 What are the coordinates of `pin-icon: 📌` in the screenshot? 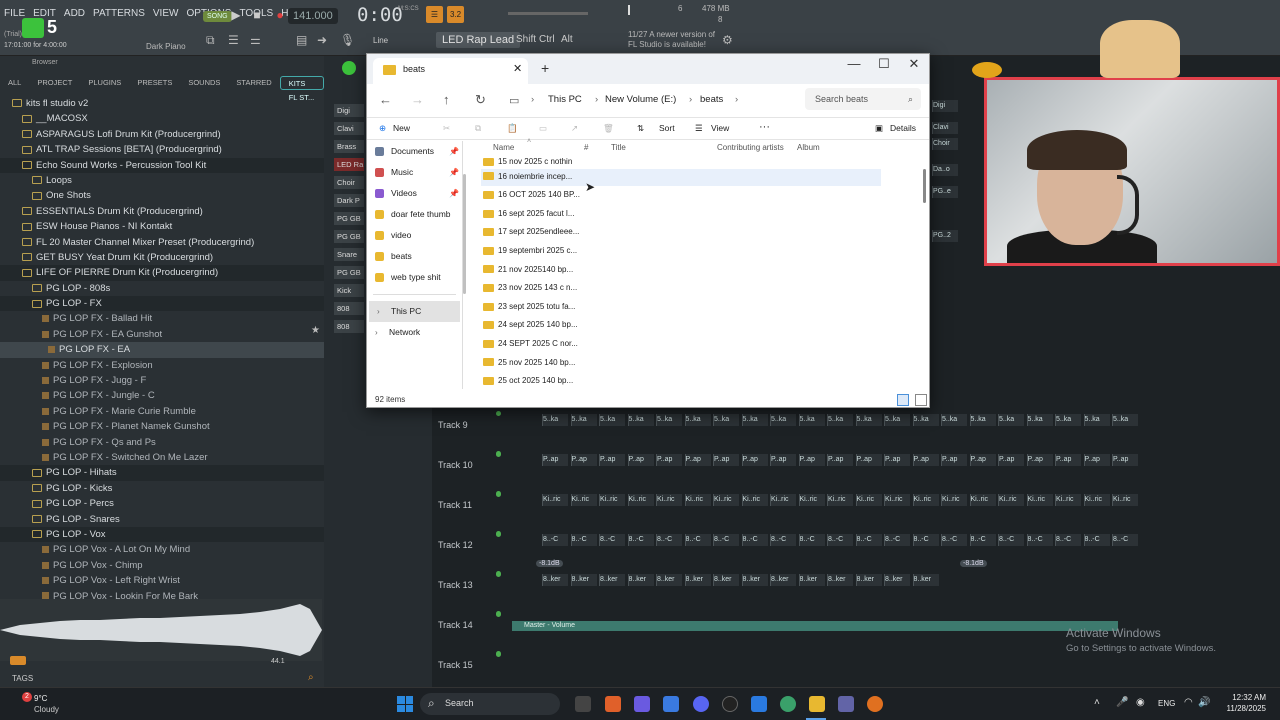 It's located at (454, 172).